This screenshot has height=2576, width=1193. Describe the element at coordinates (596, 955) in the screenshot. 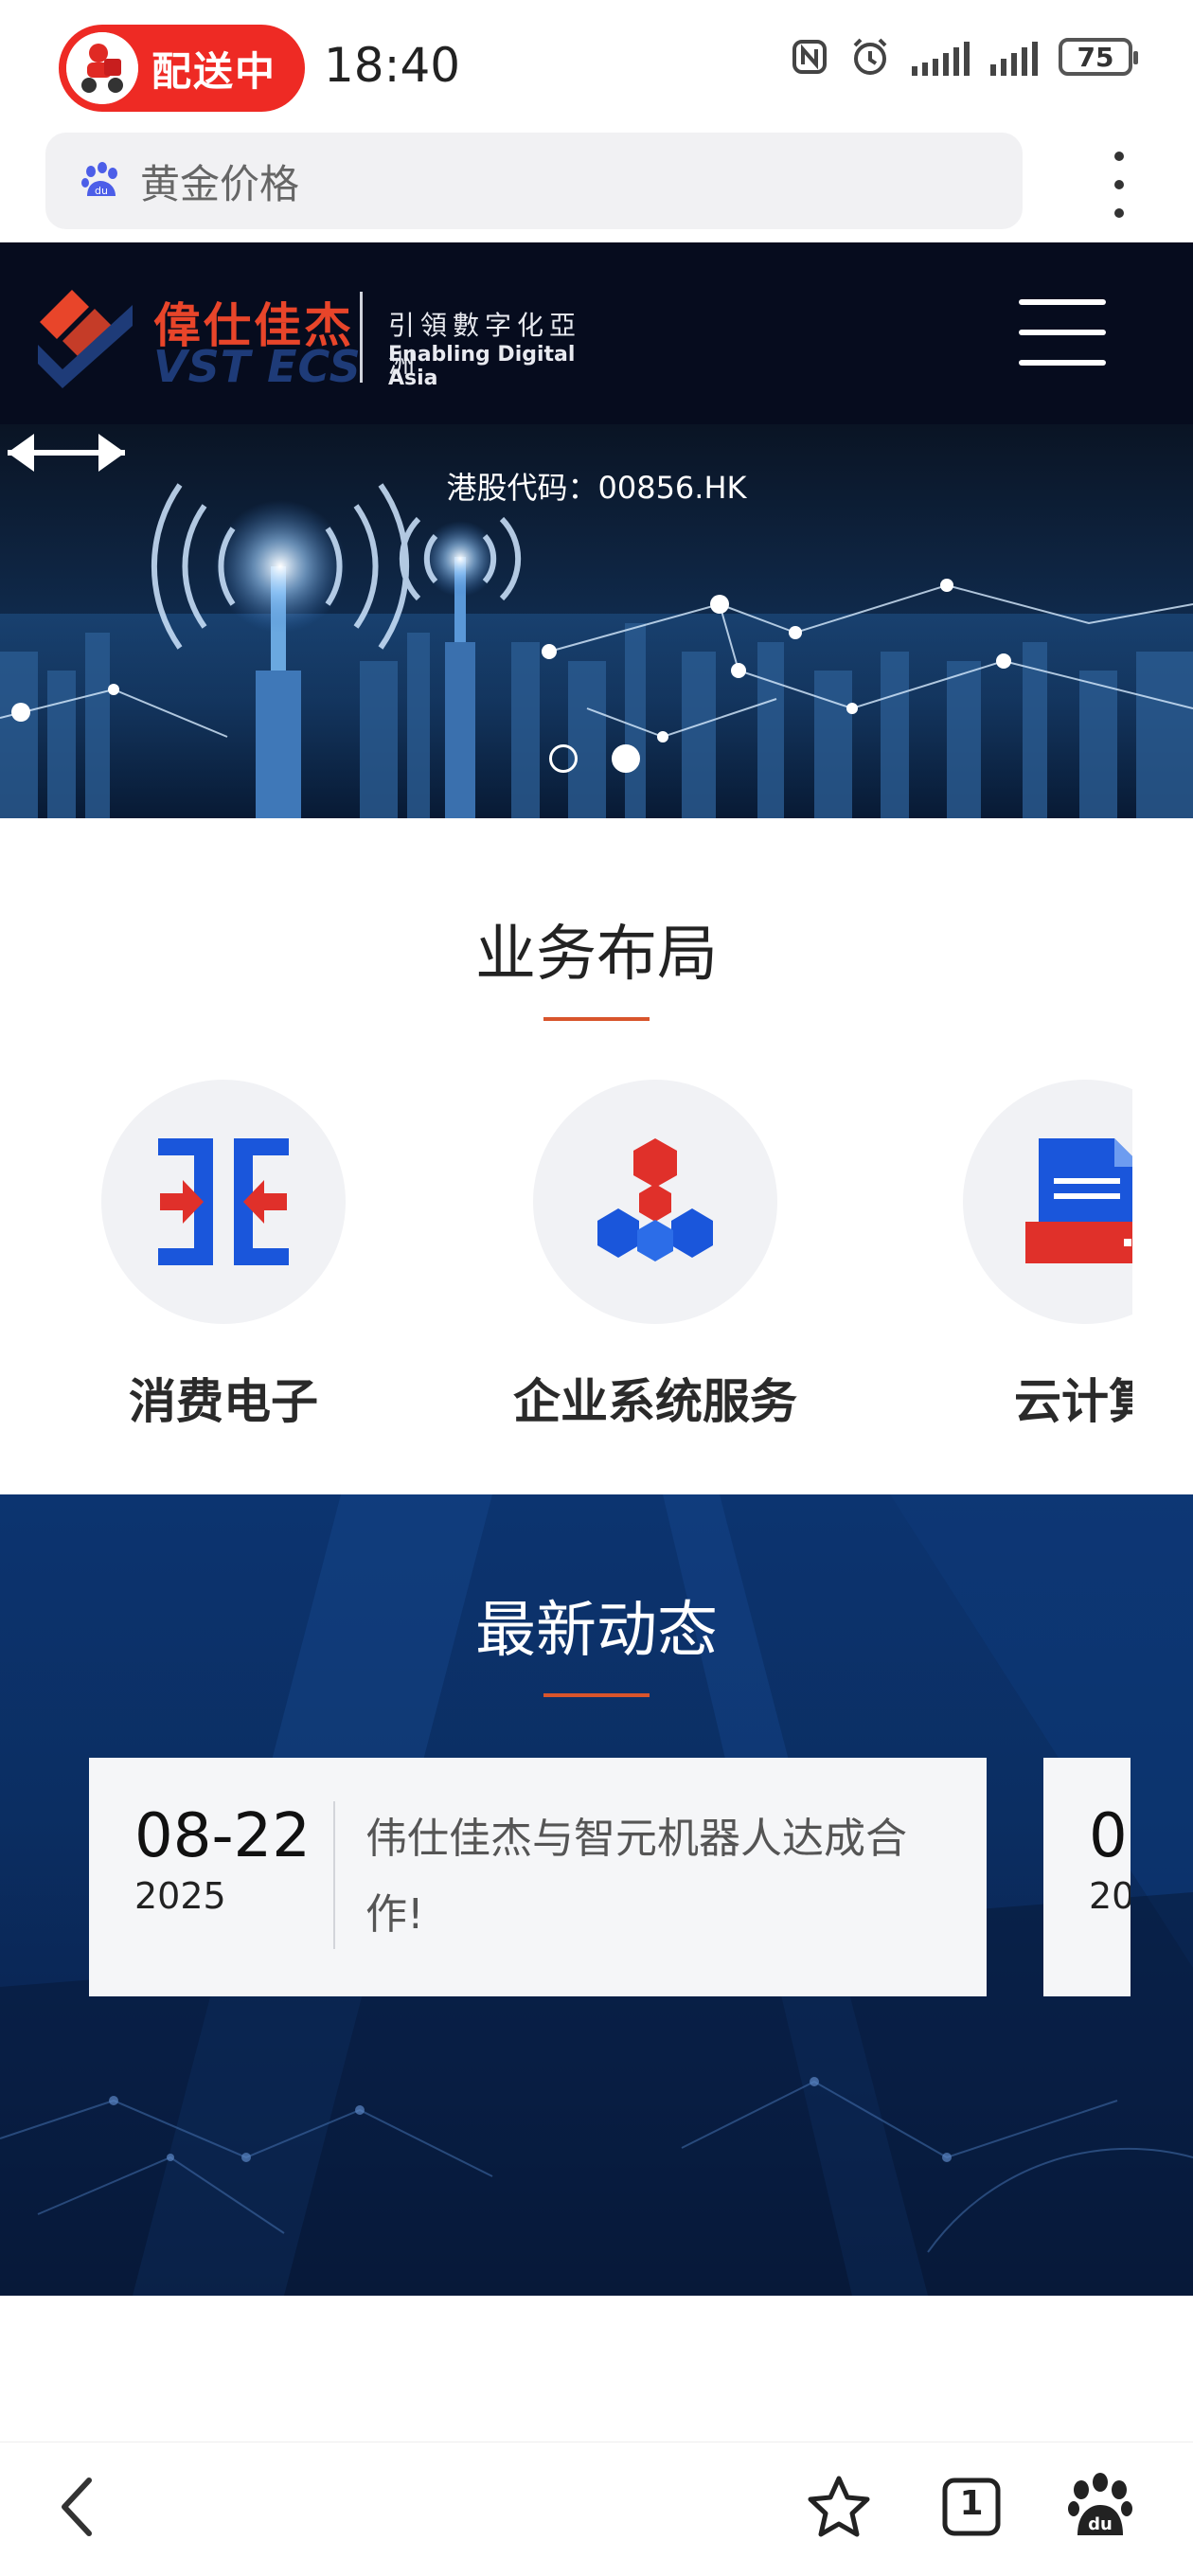

I see `business-title: 业务布局` at that location.